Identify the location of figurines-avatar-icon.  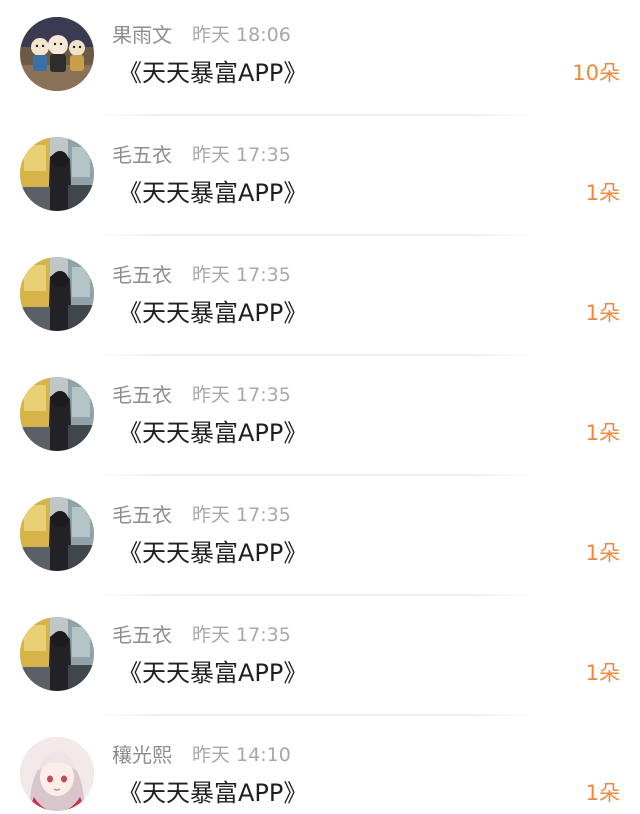
(57, 54).